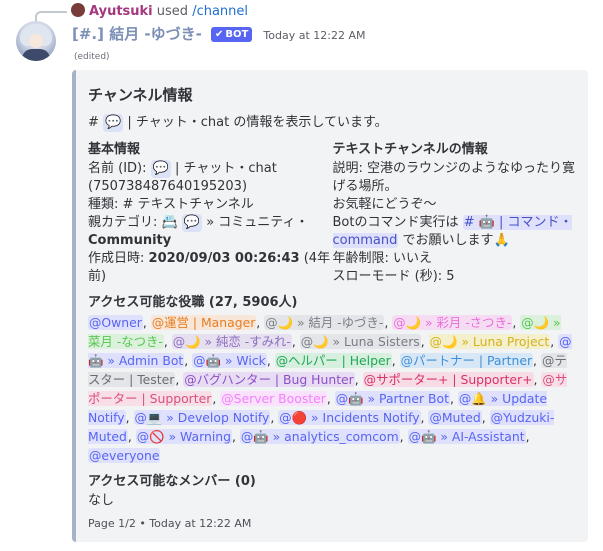  What do you see at coordinates (170, 523) in the screenshot?
I see `embed-footer: Page 1/2 • Today at 12:22 AM` at bounding box center [170, 523].